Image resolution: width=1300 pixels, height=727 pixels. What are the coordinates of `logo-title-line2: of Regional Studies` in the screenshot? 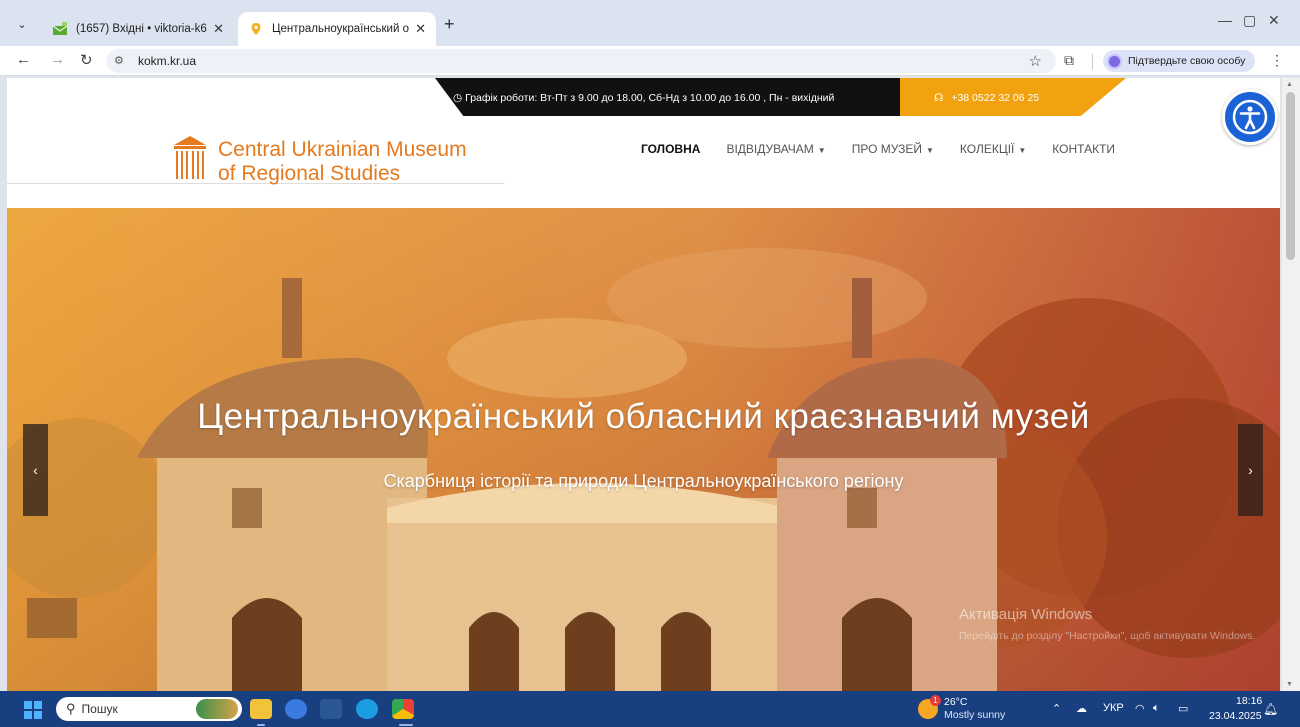 It's located at (309, 174).